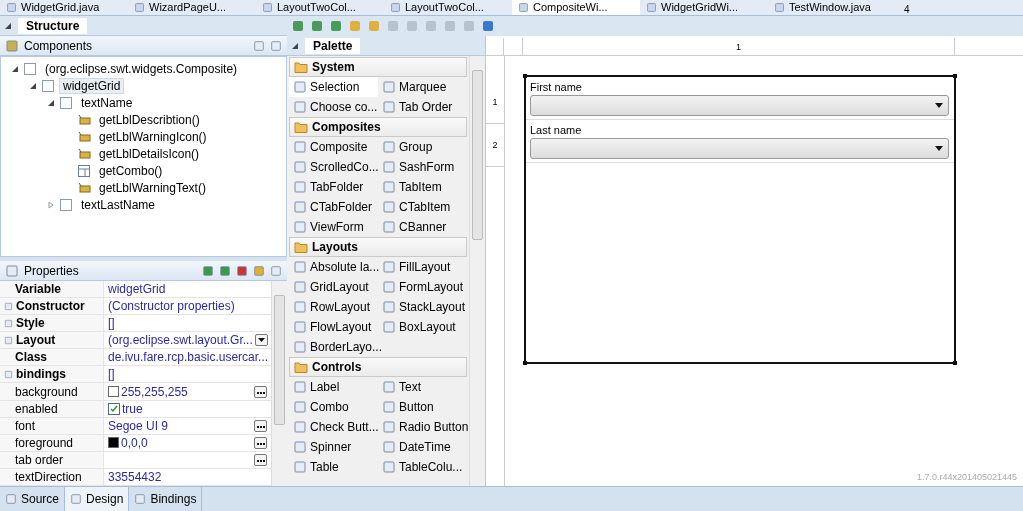 The image size is (1023, 511). I want to click on tree-item: getCombo(), so click(131, 170).